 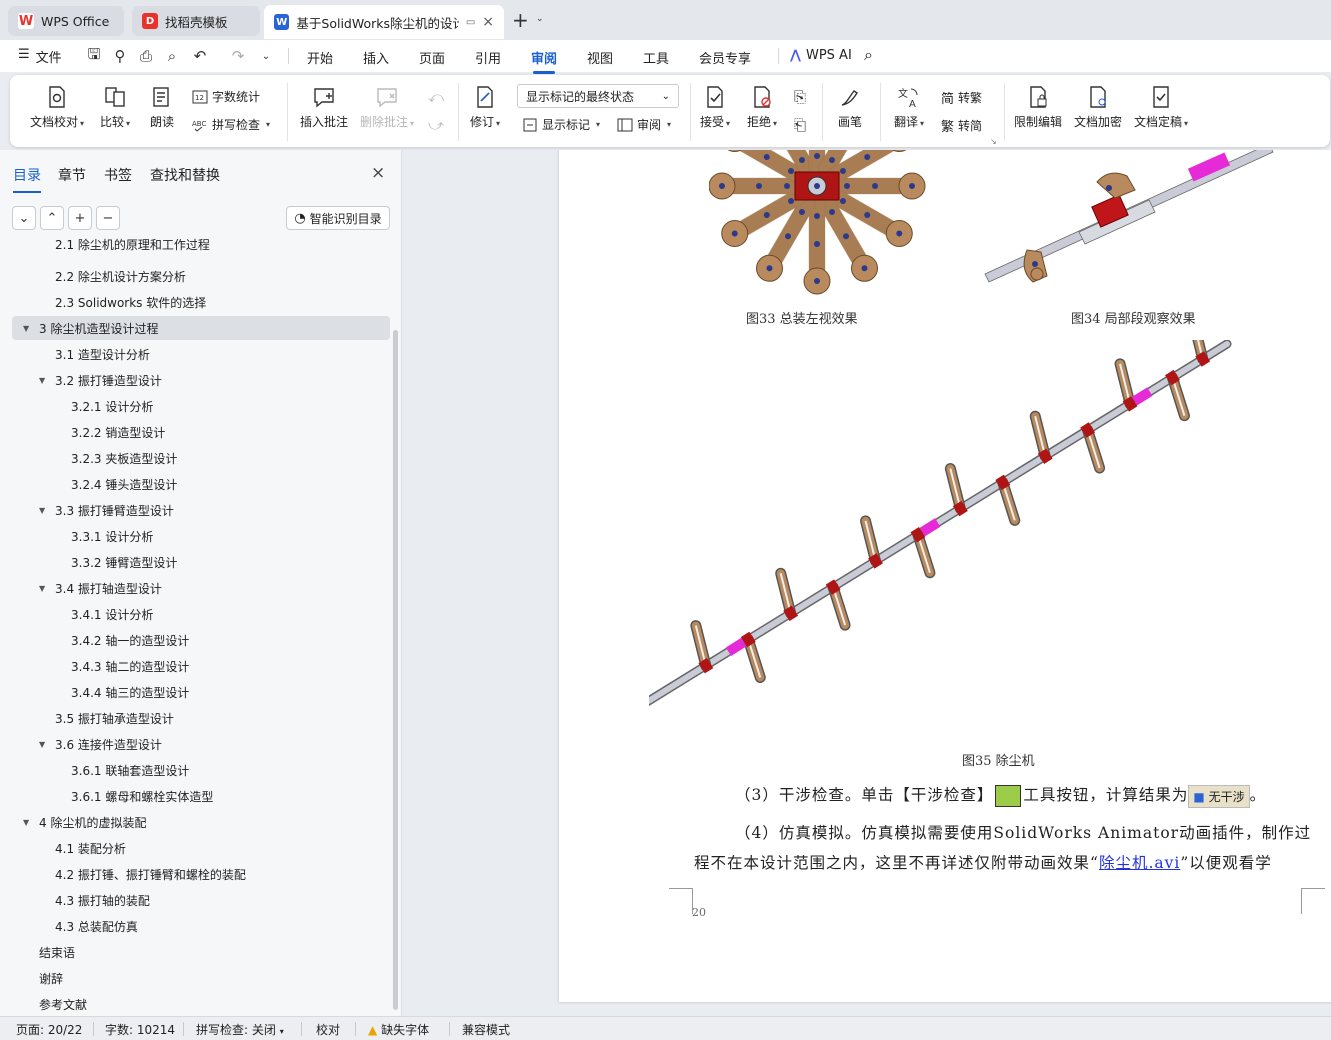 I want to click on new-tab-button: +, so click(x=520, y=20).